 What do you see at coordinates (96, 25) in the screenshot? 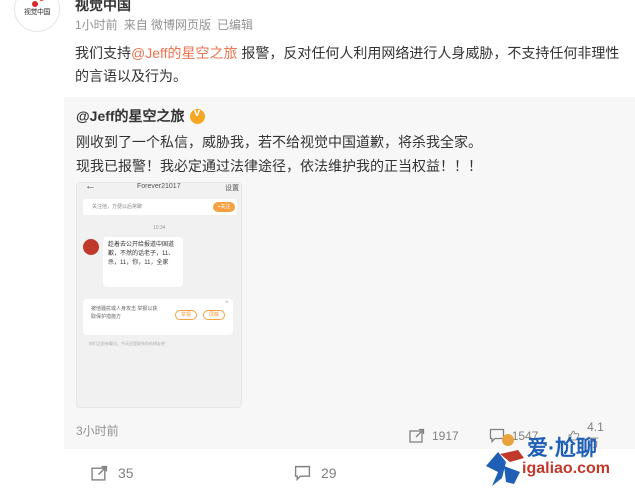
I see `post-time: 1小时前` at bounding box center [96, 25].